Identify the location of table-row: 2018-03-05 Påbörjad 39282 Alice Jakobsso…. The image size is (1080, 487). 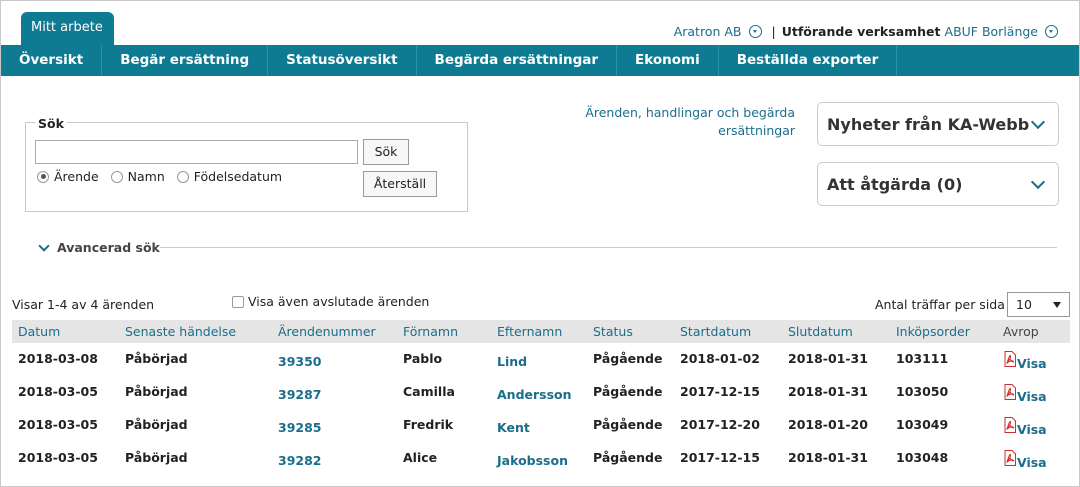
(541, 458).